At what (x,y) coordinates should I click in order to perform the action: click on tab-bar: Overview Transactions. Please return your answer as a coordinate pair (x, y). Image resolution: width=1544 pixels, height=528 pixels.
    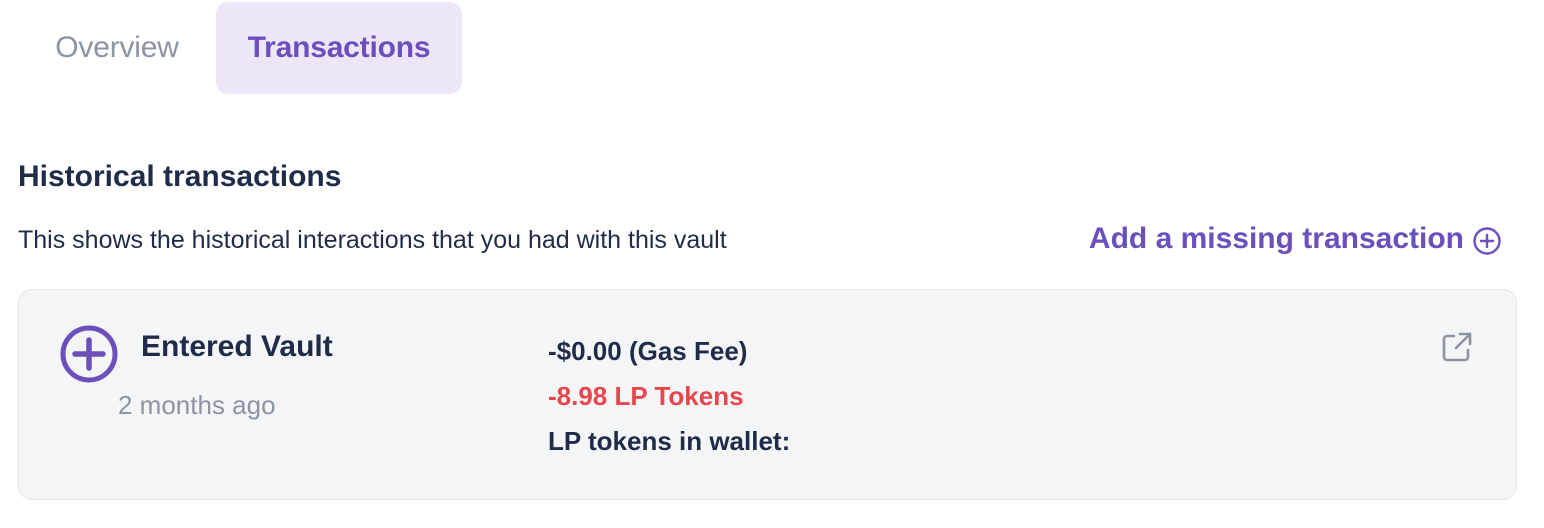
    Looking at the image, I should click on (240, 48).